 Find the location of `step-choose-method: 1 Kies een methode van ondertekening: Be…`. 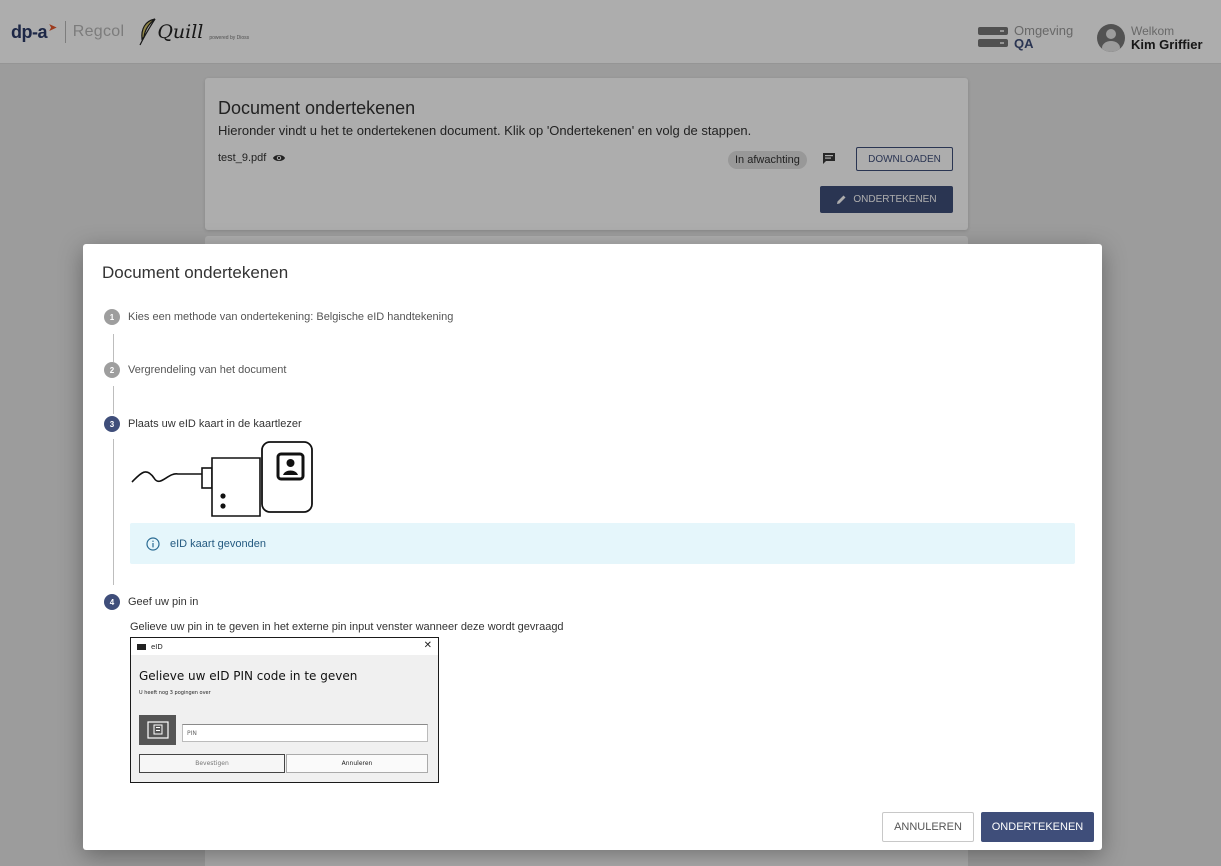

step-choose-method: 1 Kies een methode van ondertekening: Be… is located at coordinates (278, 317).